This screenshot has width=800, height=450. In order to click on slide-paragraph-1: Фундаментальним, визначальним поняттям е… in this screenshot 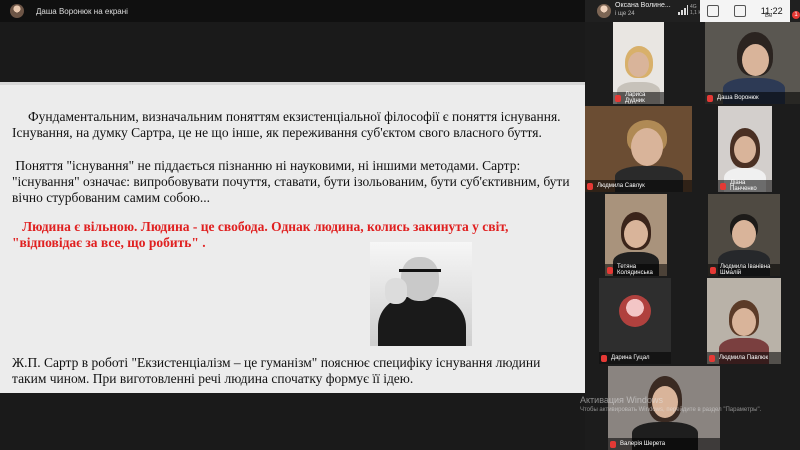, I will do `click(286, 124)`.